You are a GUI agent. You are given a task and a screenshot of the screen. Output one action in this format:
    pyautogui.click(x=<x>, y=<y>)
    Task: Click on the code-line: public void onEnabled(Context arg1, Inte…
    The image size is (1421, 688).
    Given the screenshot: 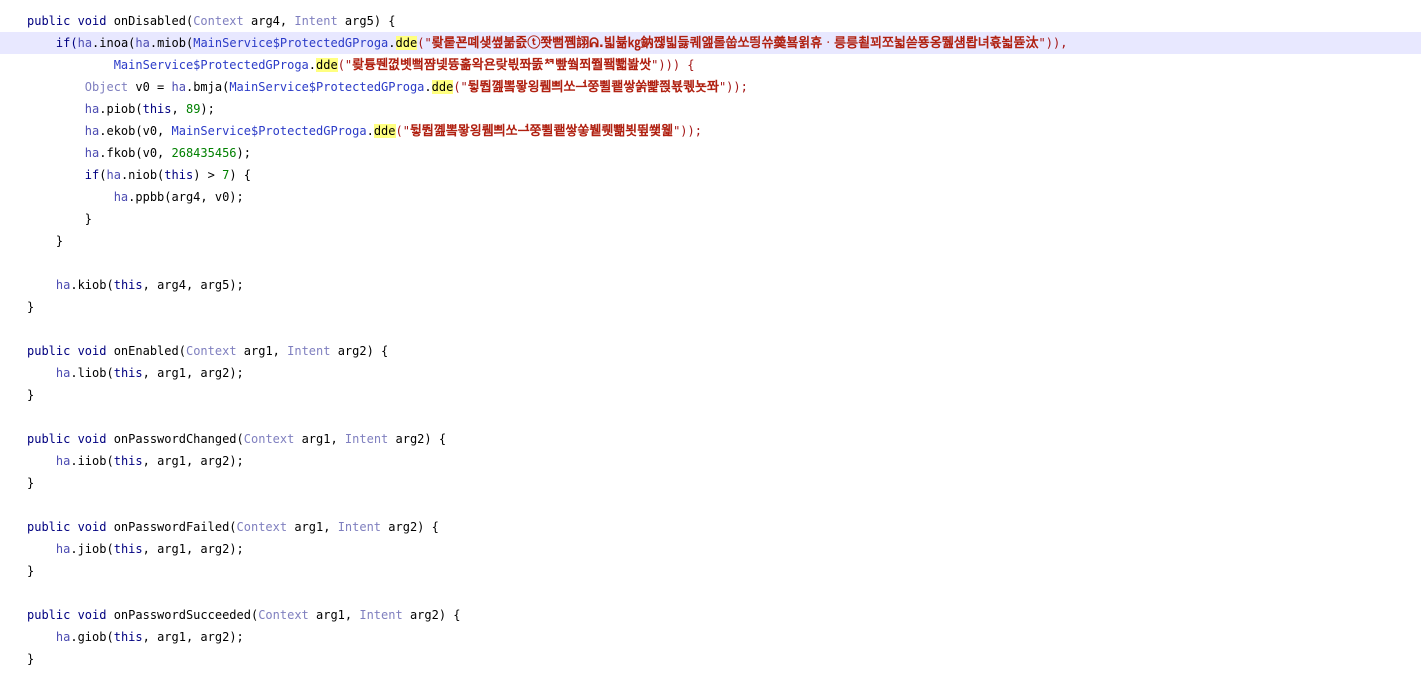 What is the action you would take?
    pyautogui.click(x=710, y=351)
    